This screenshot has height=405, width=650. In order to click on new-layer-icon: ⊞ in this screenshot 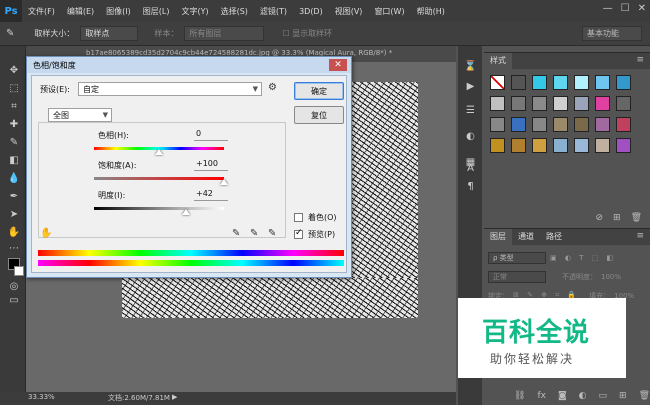, I will do `click(623, 396)`.